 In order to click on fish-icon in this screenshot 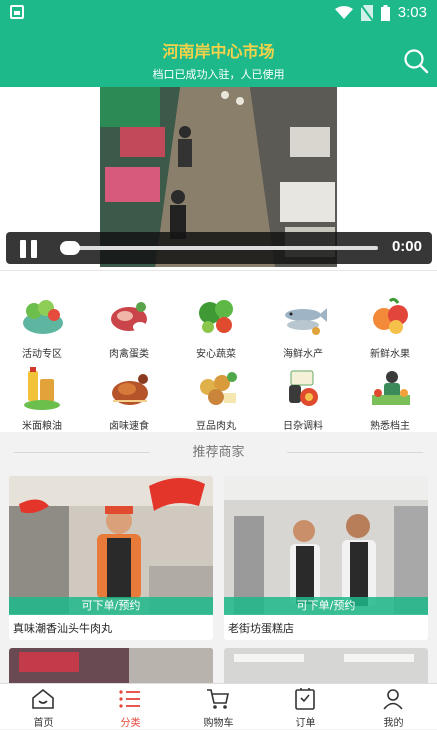, I will do `click(306, 321)`.